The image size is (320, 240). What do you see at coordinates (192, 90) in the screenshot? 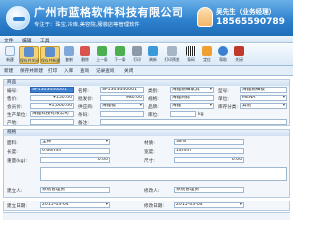
I see `category-select: 海鑫精细家具` at bounding box center [192, 90].